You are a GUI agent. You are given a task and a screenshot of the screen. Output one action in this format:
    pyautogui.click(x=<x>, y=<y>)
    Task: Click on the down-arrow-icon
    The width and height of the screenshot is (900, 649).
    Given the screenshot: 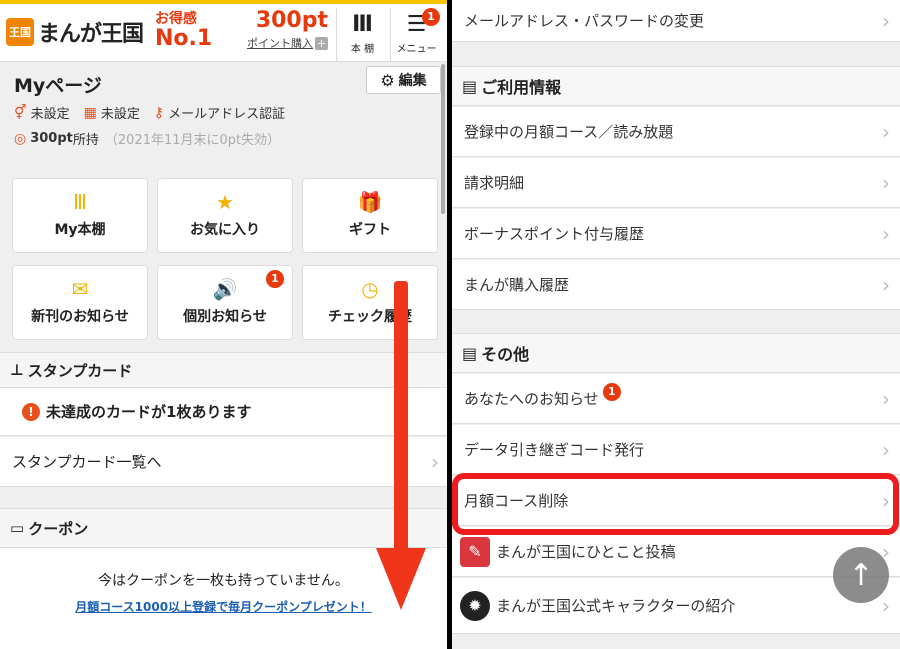 What is the action you would take?
    pyautogui.click(x=401, y=416)
    